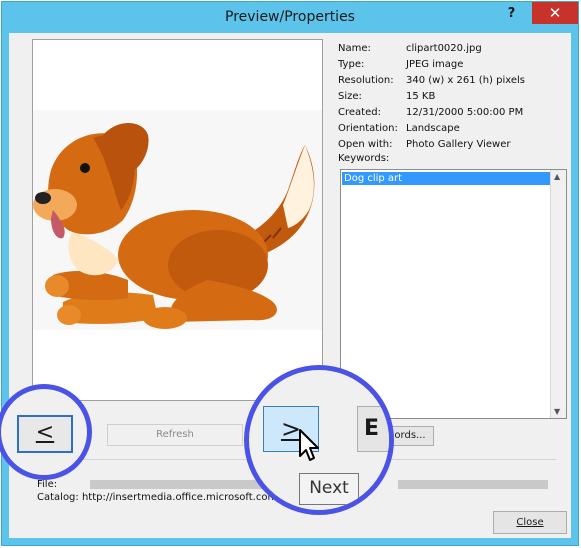 This screenshot has width=581, height=548. Describe the element at coordinates (329, 489) in the screenshot. I see `next-tooltip: Next` at that location.